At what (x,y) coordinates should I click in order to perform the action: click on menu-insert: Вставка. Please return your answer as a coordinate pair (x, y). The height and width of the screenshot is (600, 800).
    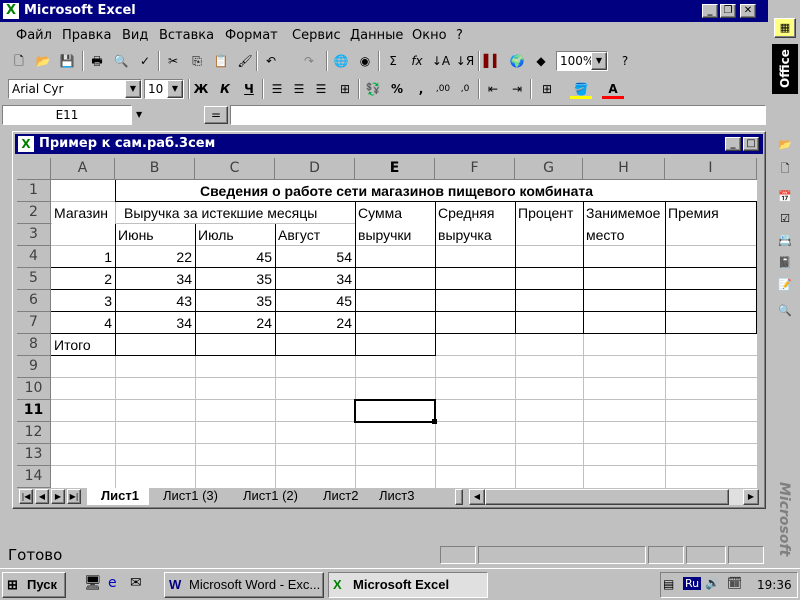
    Looking at the image, I should click on (186, 35).